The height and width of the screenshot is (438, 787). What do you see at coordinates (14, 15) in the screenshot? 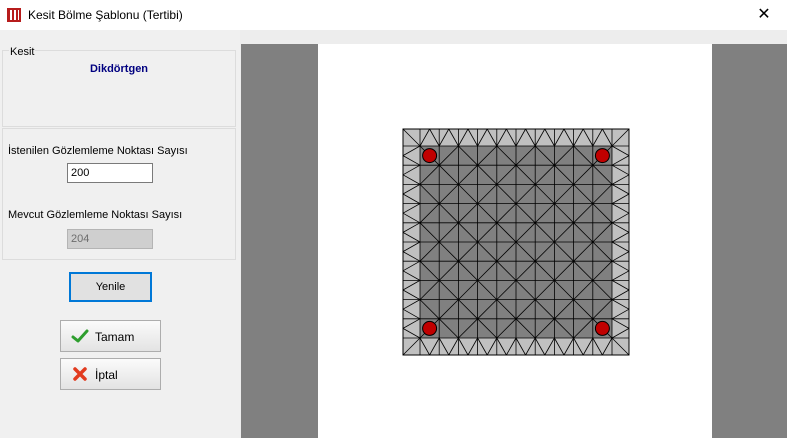
I see `app-icon` at bounding box center [14, 15].